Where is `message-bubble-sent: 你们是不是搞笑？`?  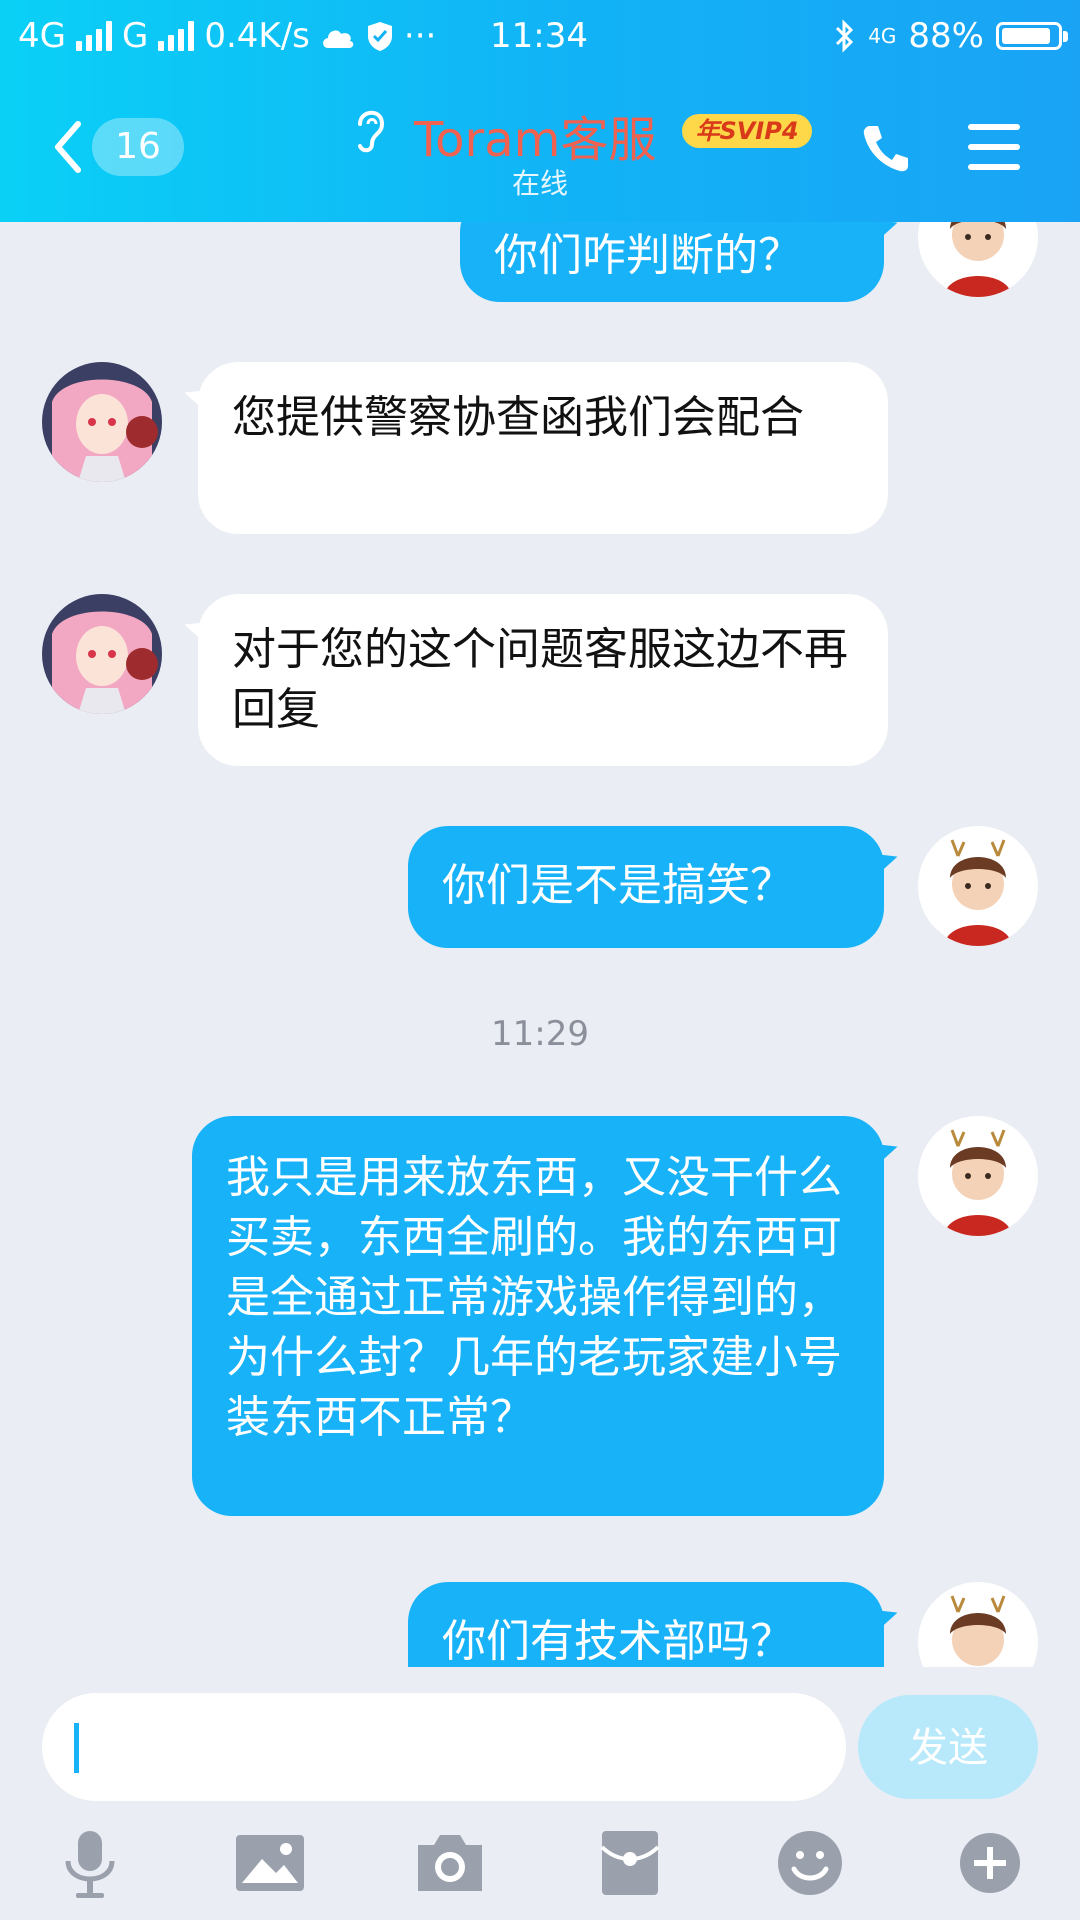 message-bubble-sent: 你们是不是搞笑？ is located at coordinates (646, 887).